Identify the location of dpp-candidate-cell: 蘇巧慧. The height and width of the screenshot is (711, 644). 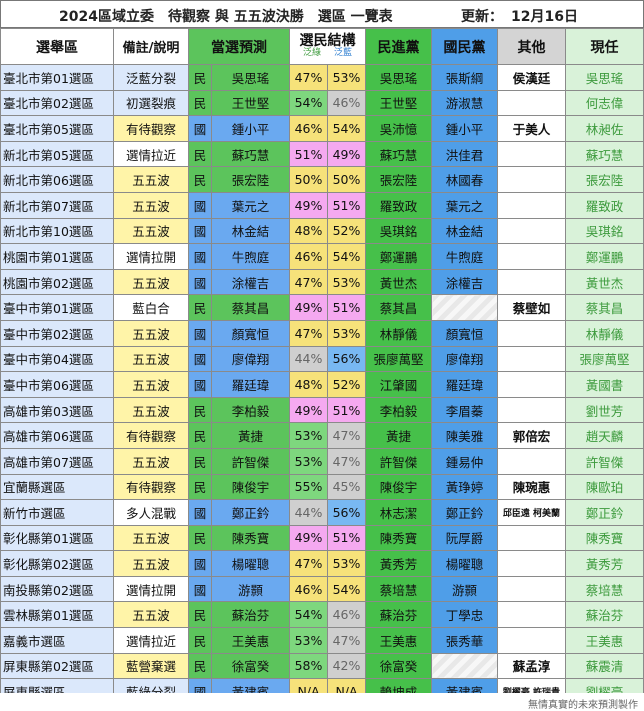
(398, 154).